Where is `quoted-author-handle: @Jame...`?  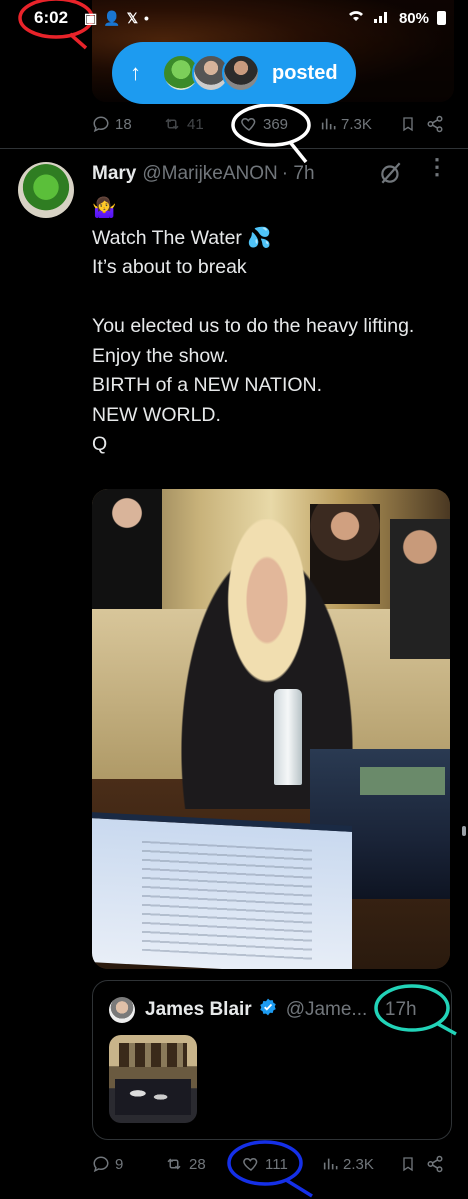 quoted-author-handle: @Jame... is located at coordinates (326, 1009).